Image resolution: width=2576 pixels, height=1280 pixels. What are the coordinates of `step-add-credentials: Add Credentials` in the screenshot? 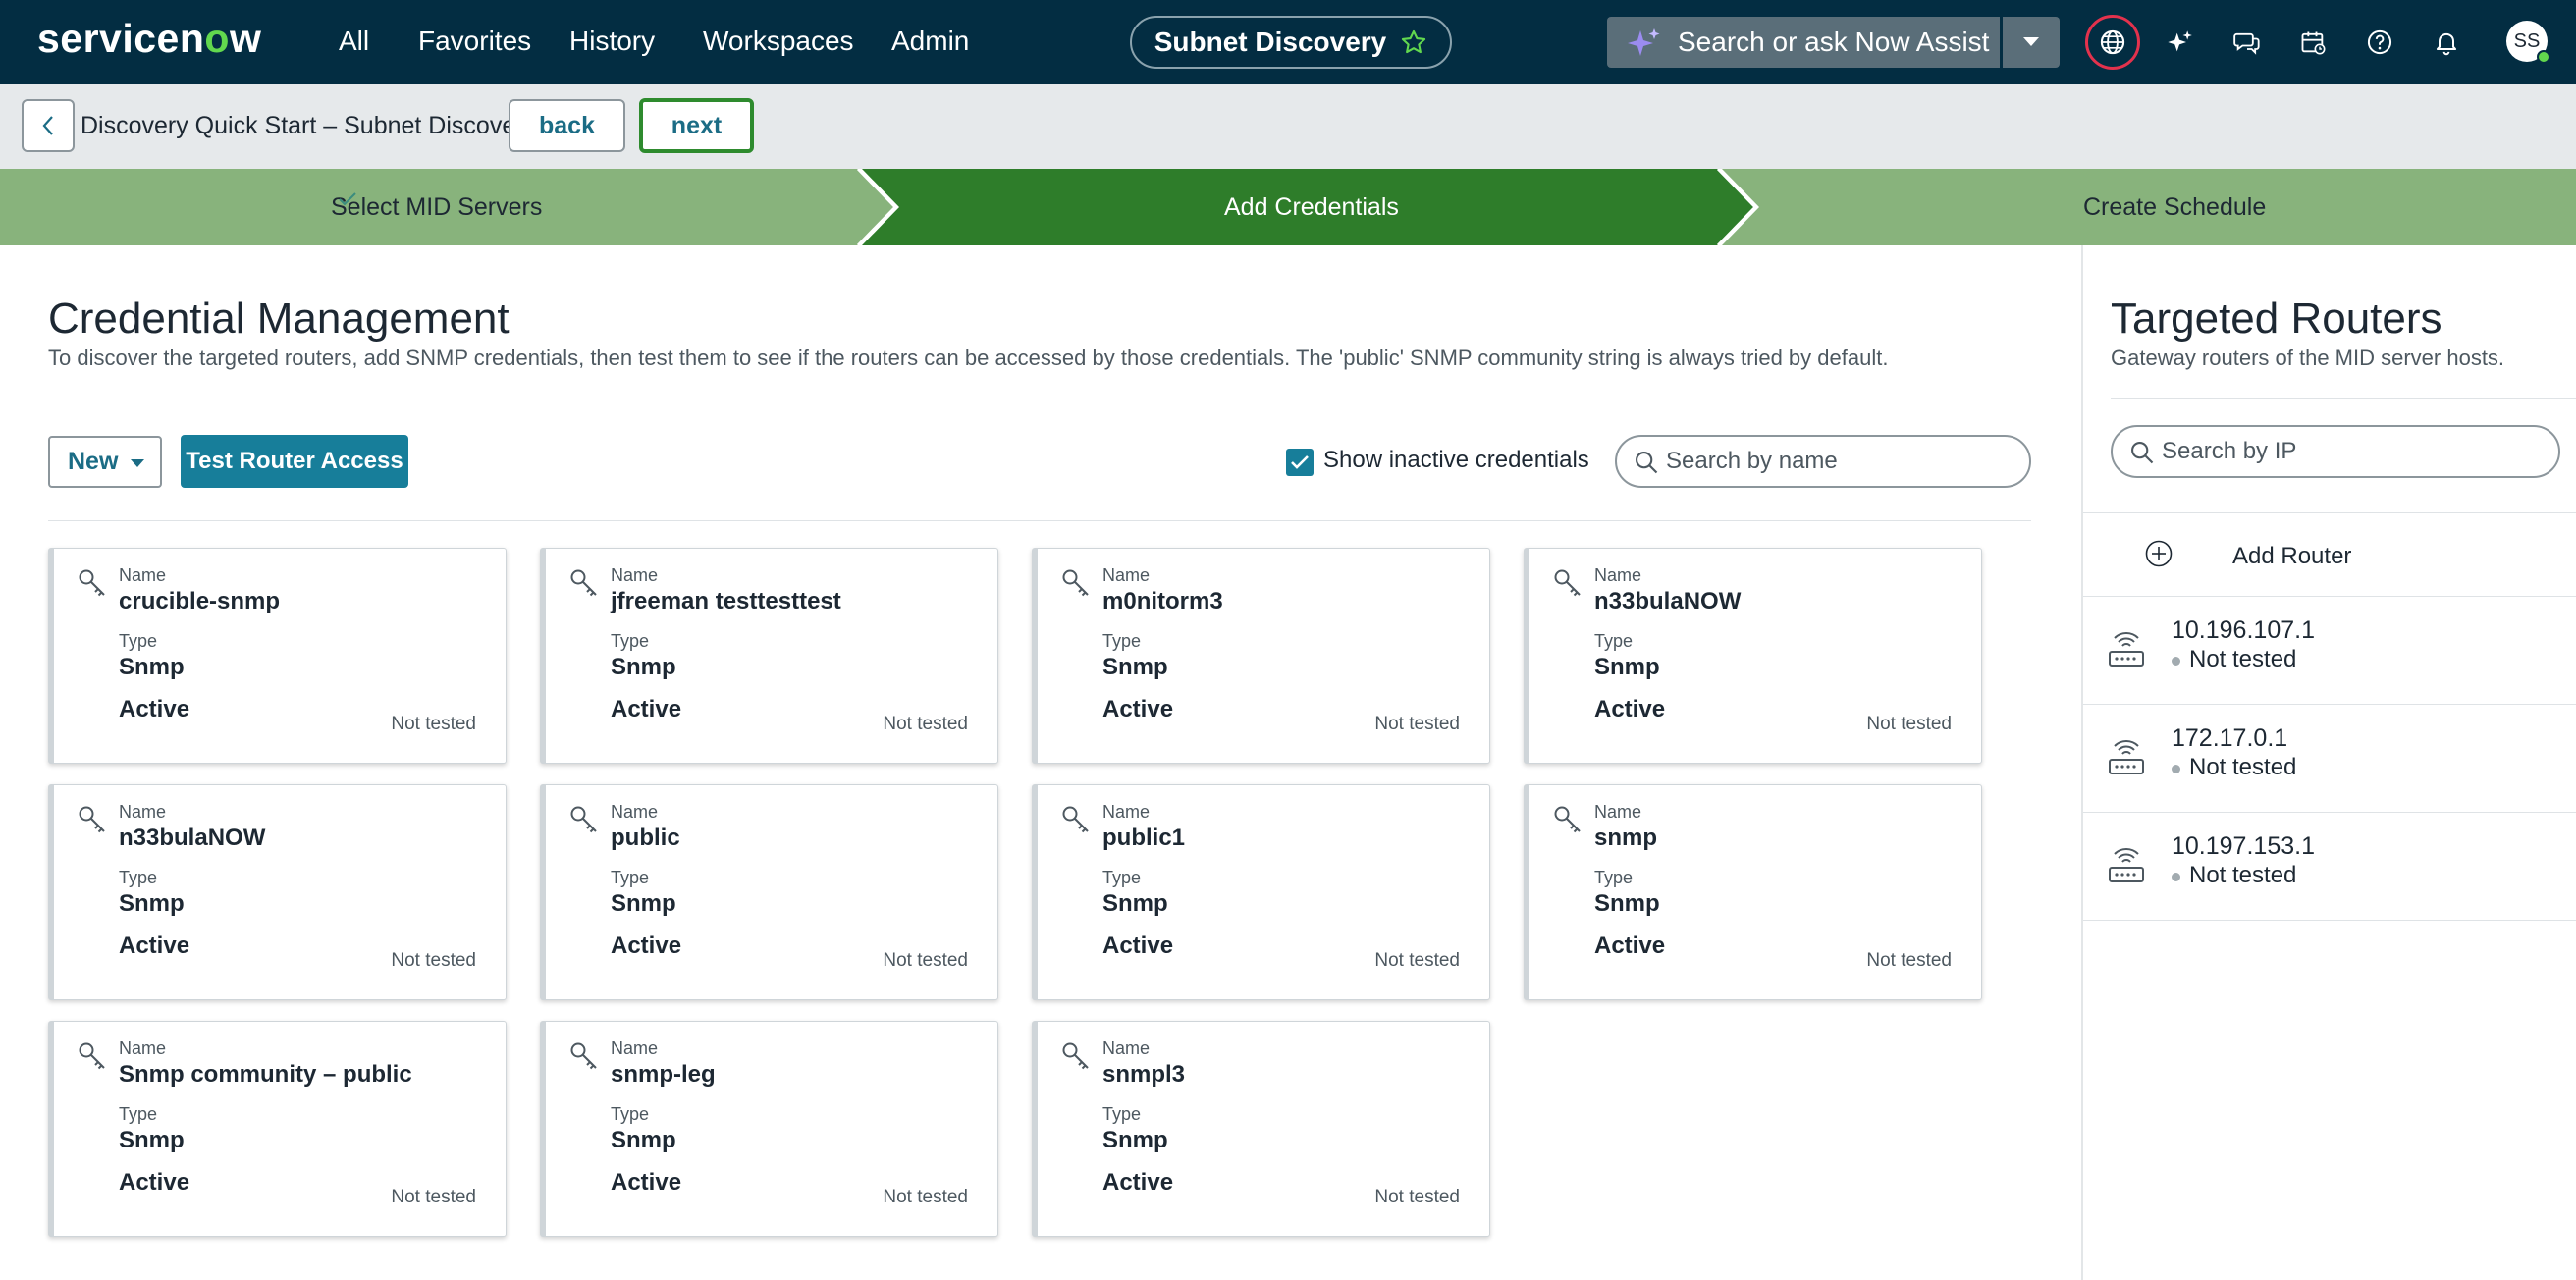 It's located at (1311, 207).